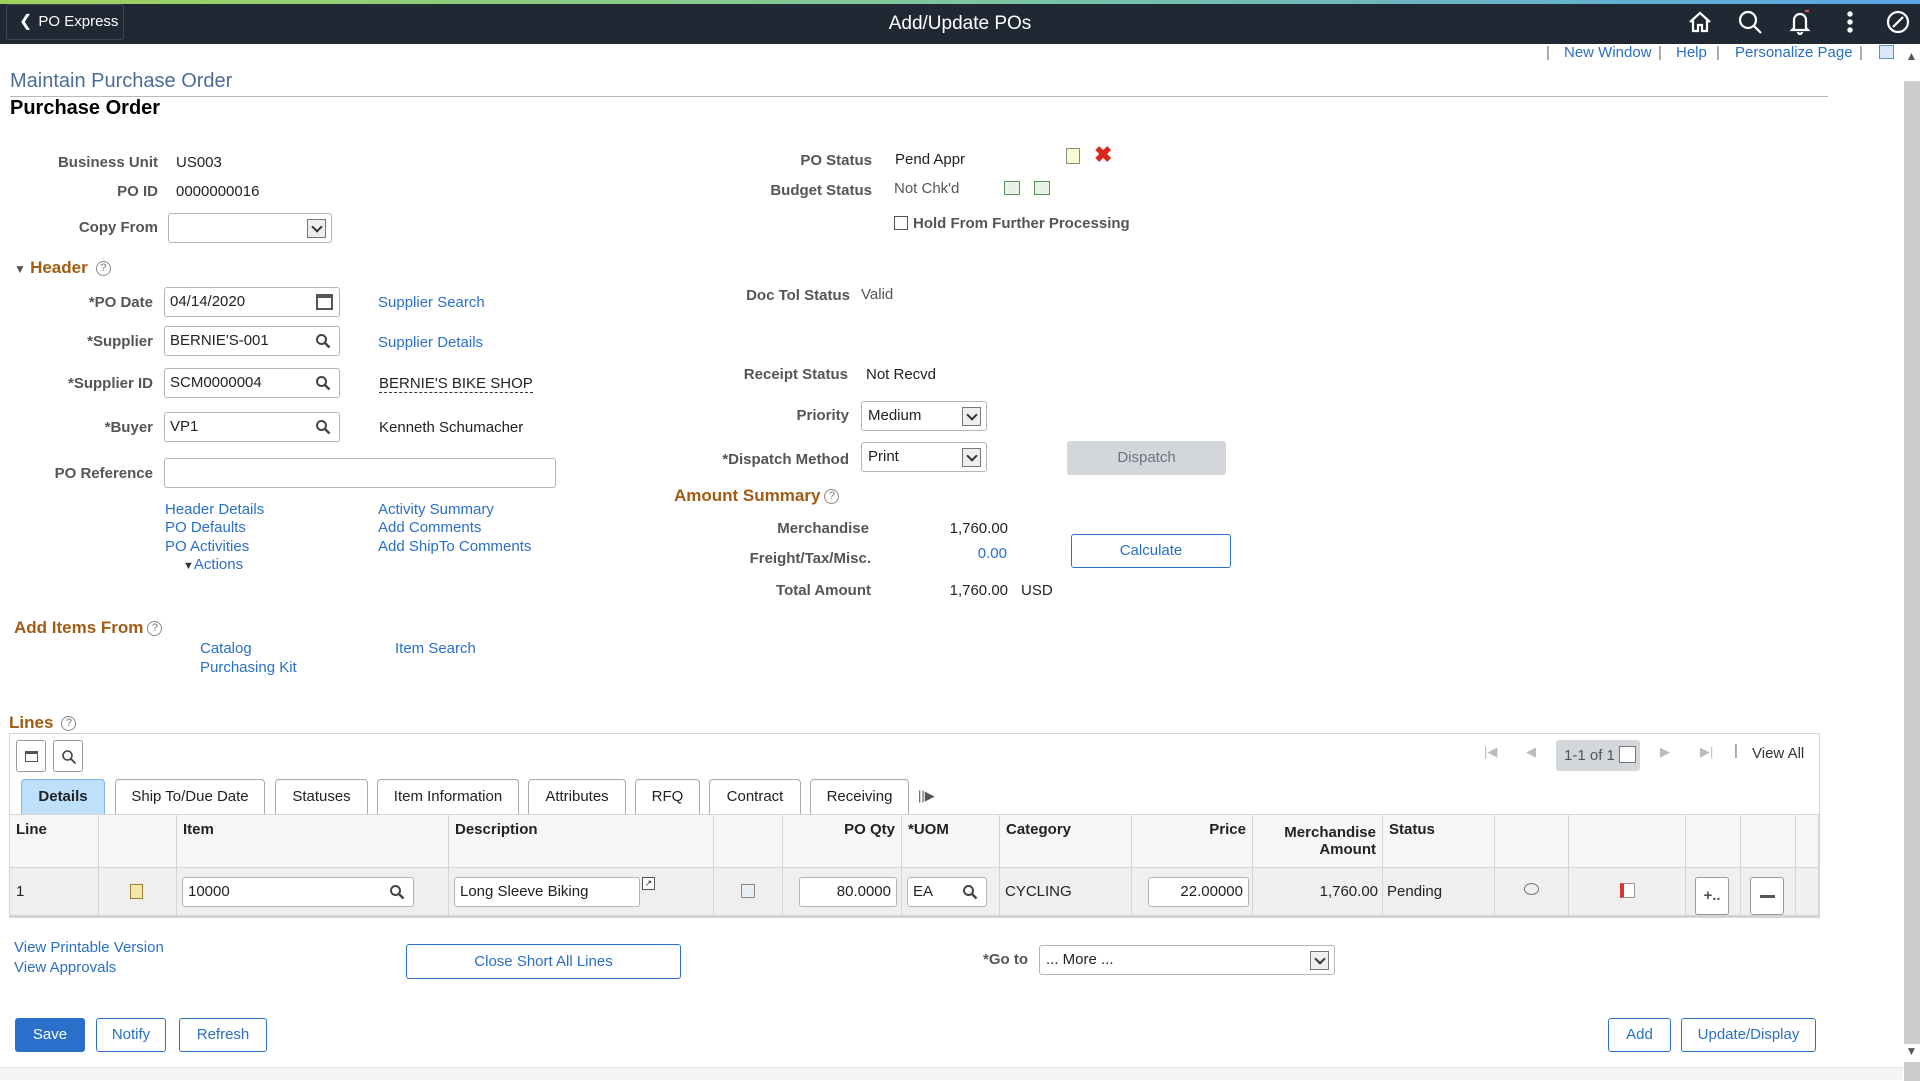 Image resolution: width=1920 pixels, height=1081 pixels. I want to click on description-input: Long Sleeve Biking, so click(547, 892).